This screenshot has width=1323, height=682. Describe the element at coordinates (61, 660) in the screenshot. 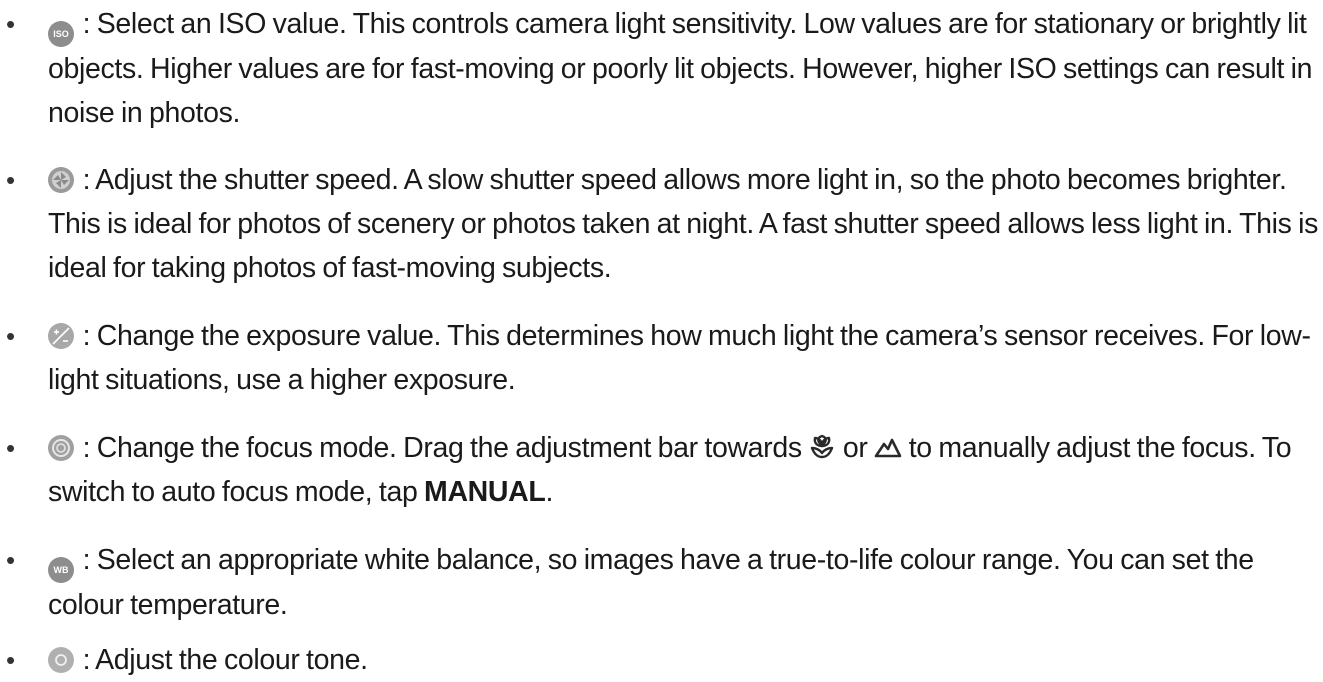

I see `colour-tone-icon` at that location.